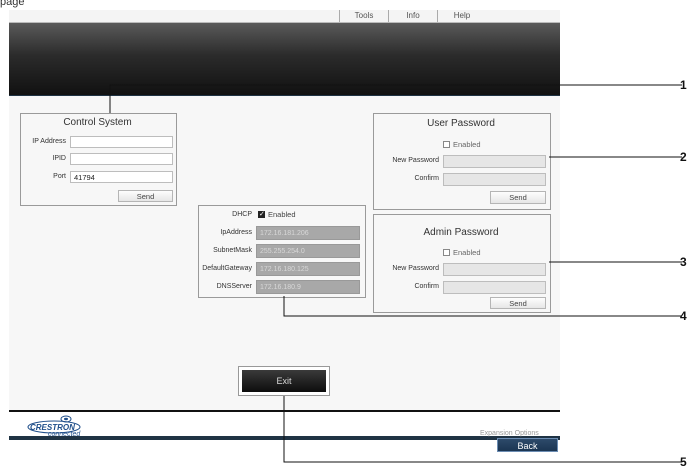 This screenshot has width=691, height=469. Describe the element at coordinates (683, 157) in the screenshot. I see `callout-2: 2` at that location.